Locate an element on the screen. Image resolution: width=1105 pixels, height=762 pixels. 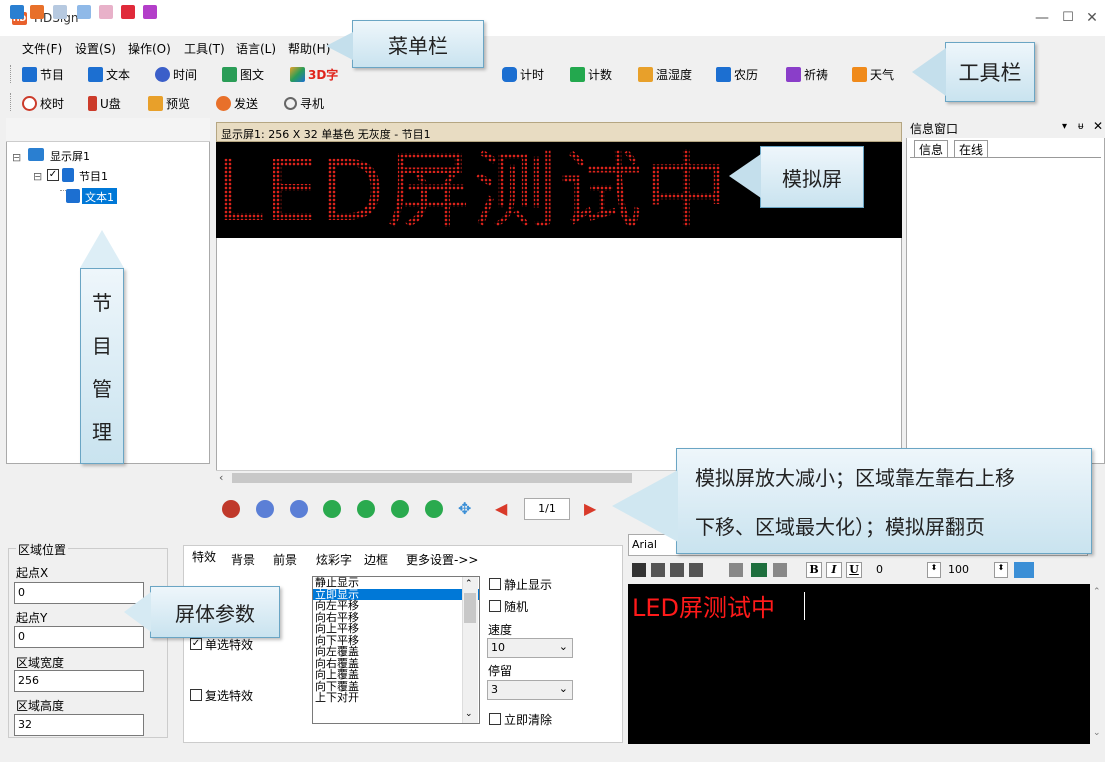
dropdown-icon: ▾ is located at coordinates (1064, 126).